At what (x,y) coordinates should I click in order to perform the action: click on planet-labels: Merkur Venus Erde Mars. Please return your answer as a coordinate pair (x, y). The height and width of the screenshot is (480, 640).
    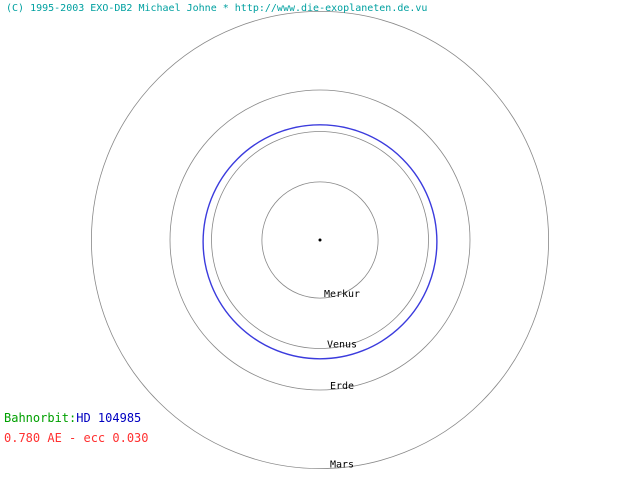
    Looking at the image, I should click on (342, 380).